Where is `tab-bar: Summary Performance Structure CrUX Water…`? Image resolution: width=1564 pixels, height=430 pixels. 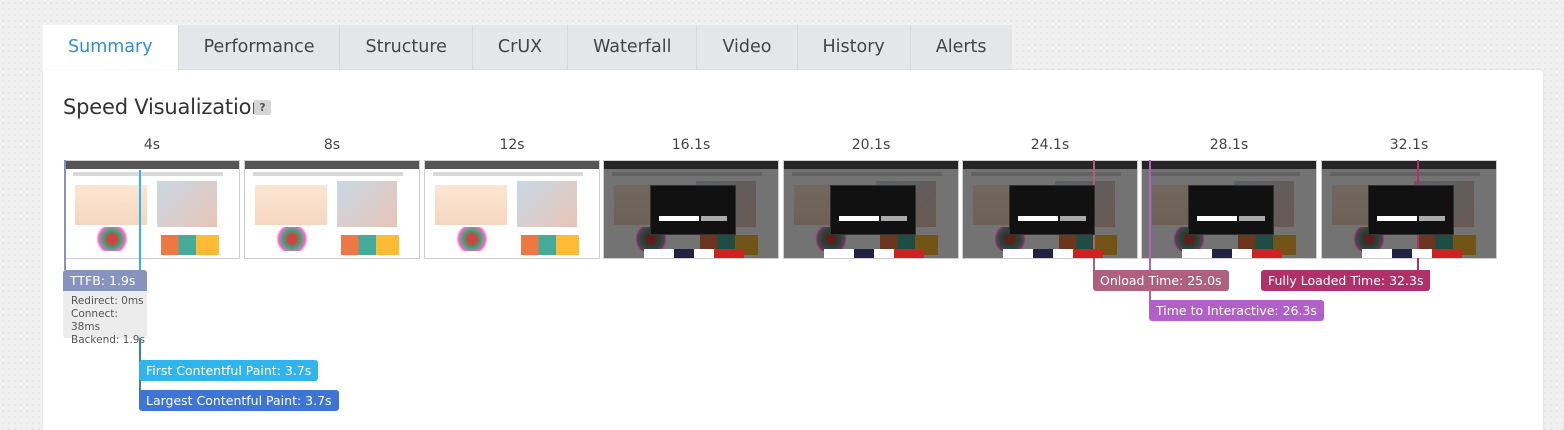
tab-bar: Summary Performance Structure CrUX Water… is located at coordinates (527, 47).